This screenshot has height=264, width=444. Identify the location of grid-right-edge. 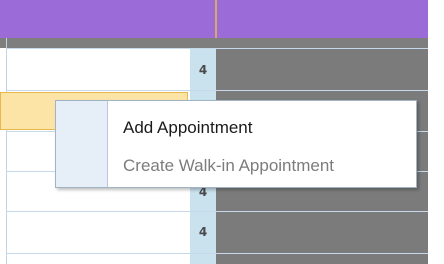
(436, 132).